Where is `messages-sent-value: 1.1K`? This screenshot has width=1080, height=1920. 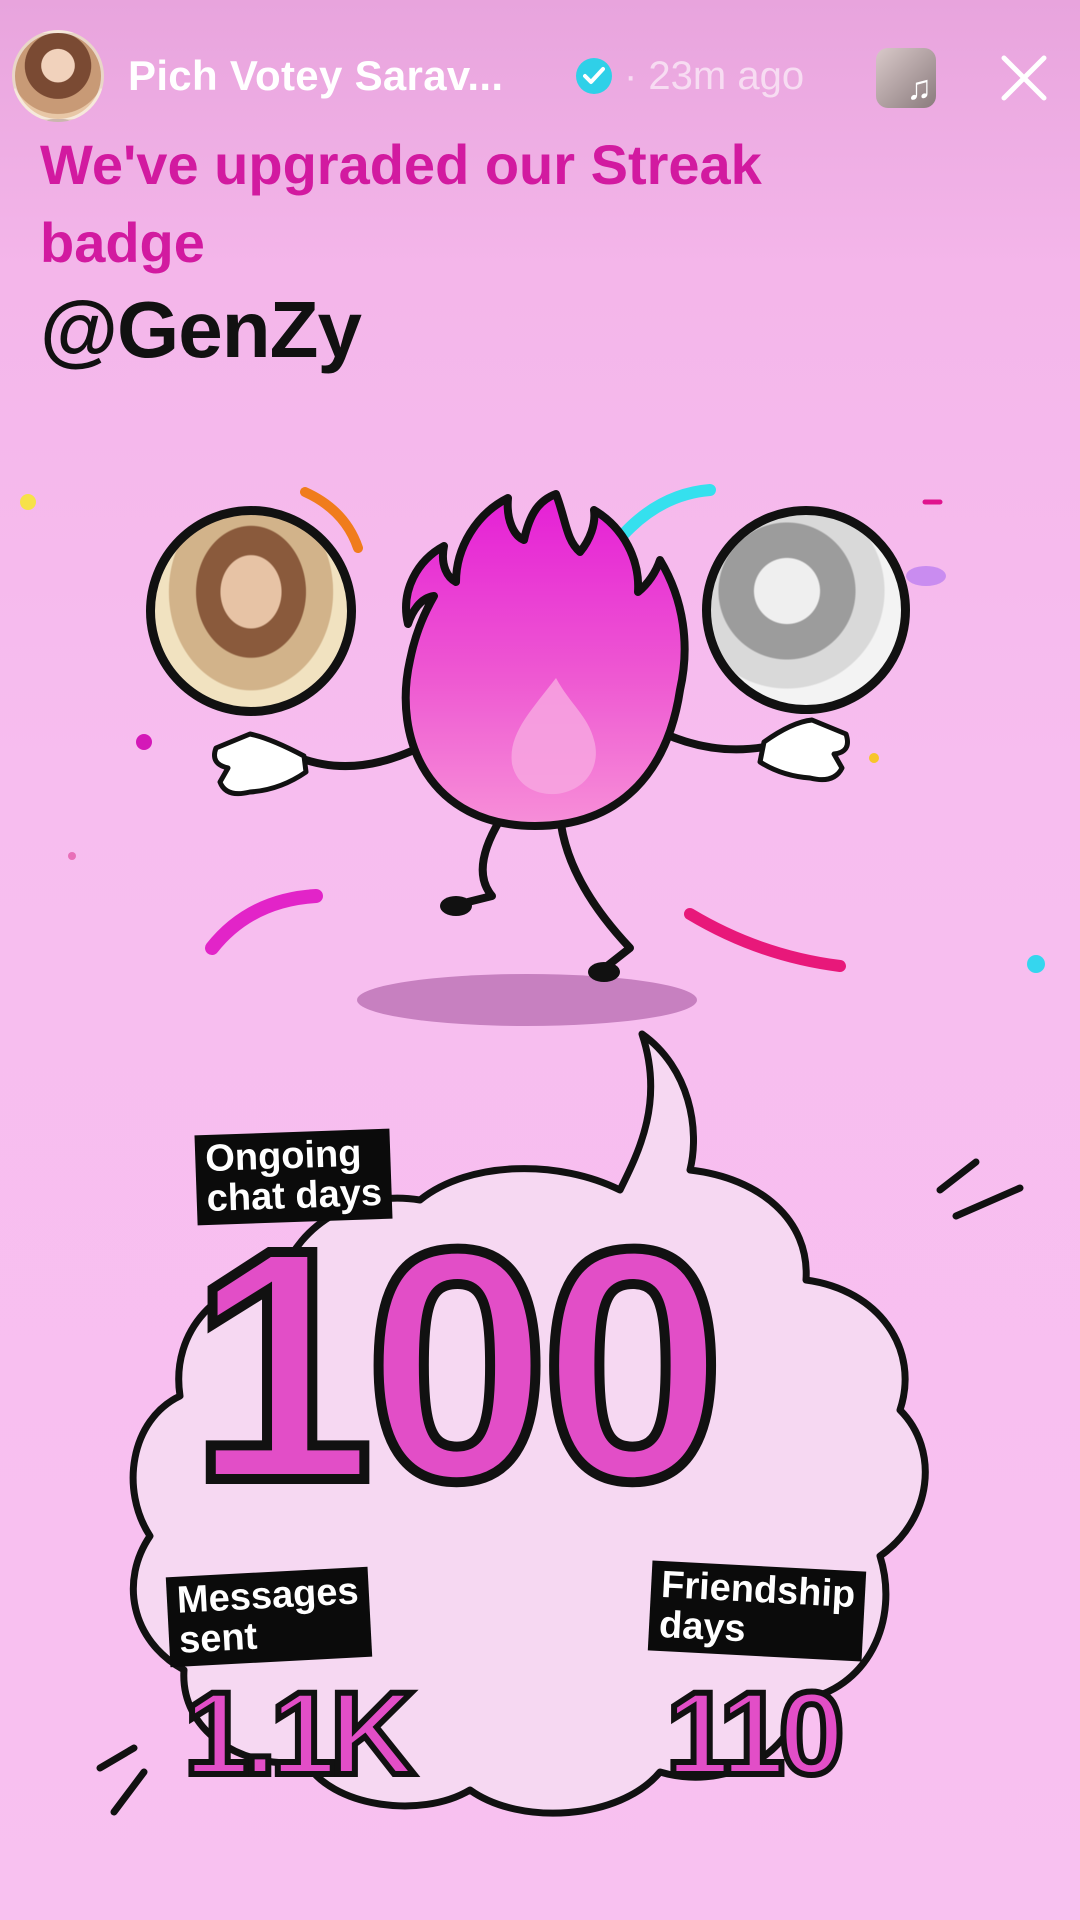
messages-sent-value: 1.1K is located at coordinates (299, 1734).